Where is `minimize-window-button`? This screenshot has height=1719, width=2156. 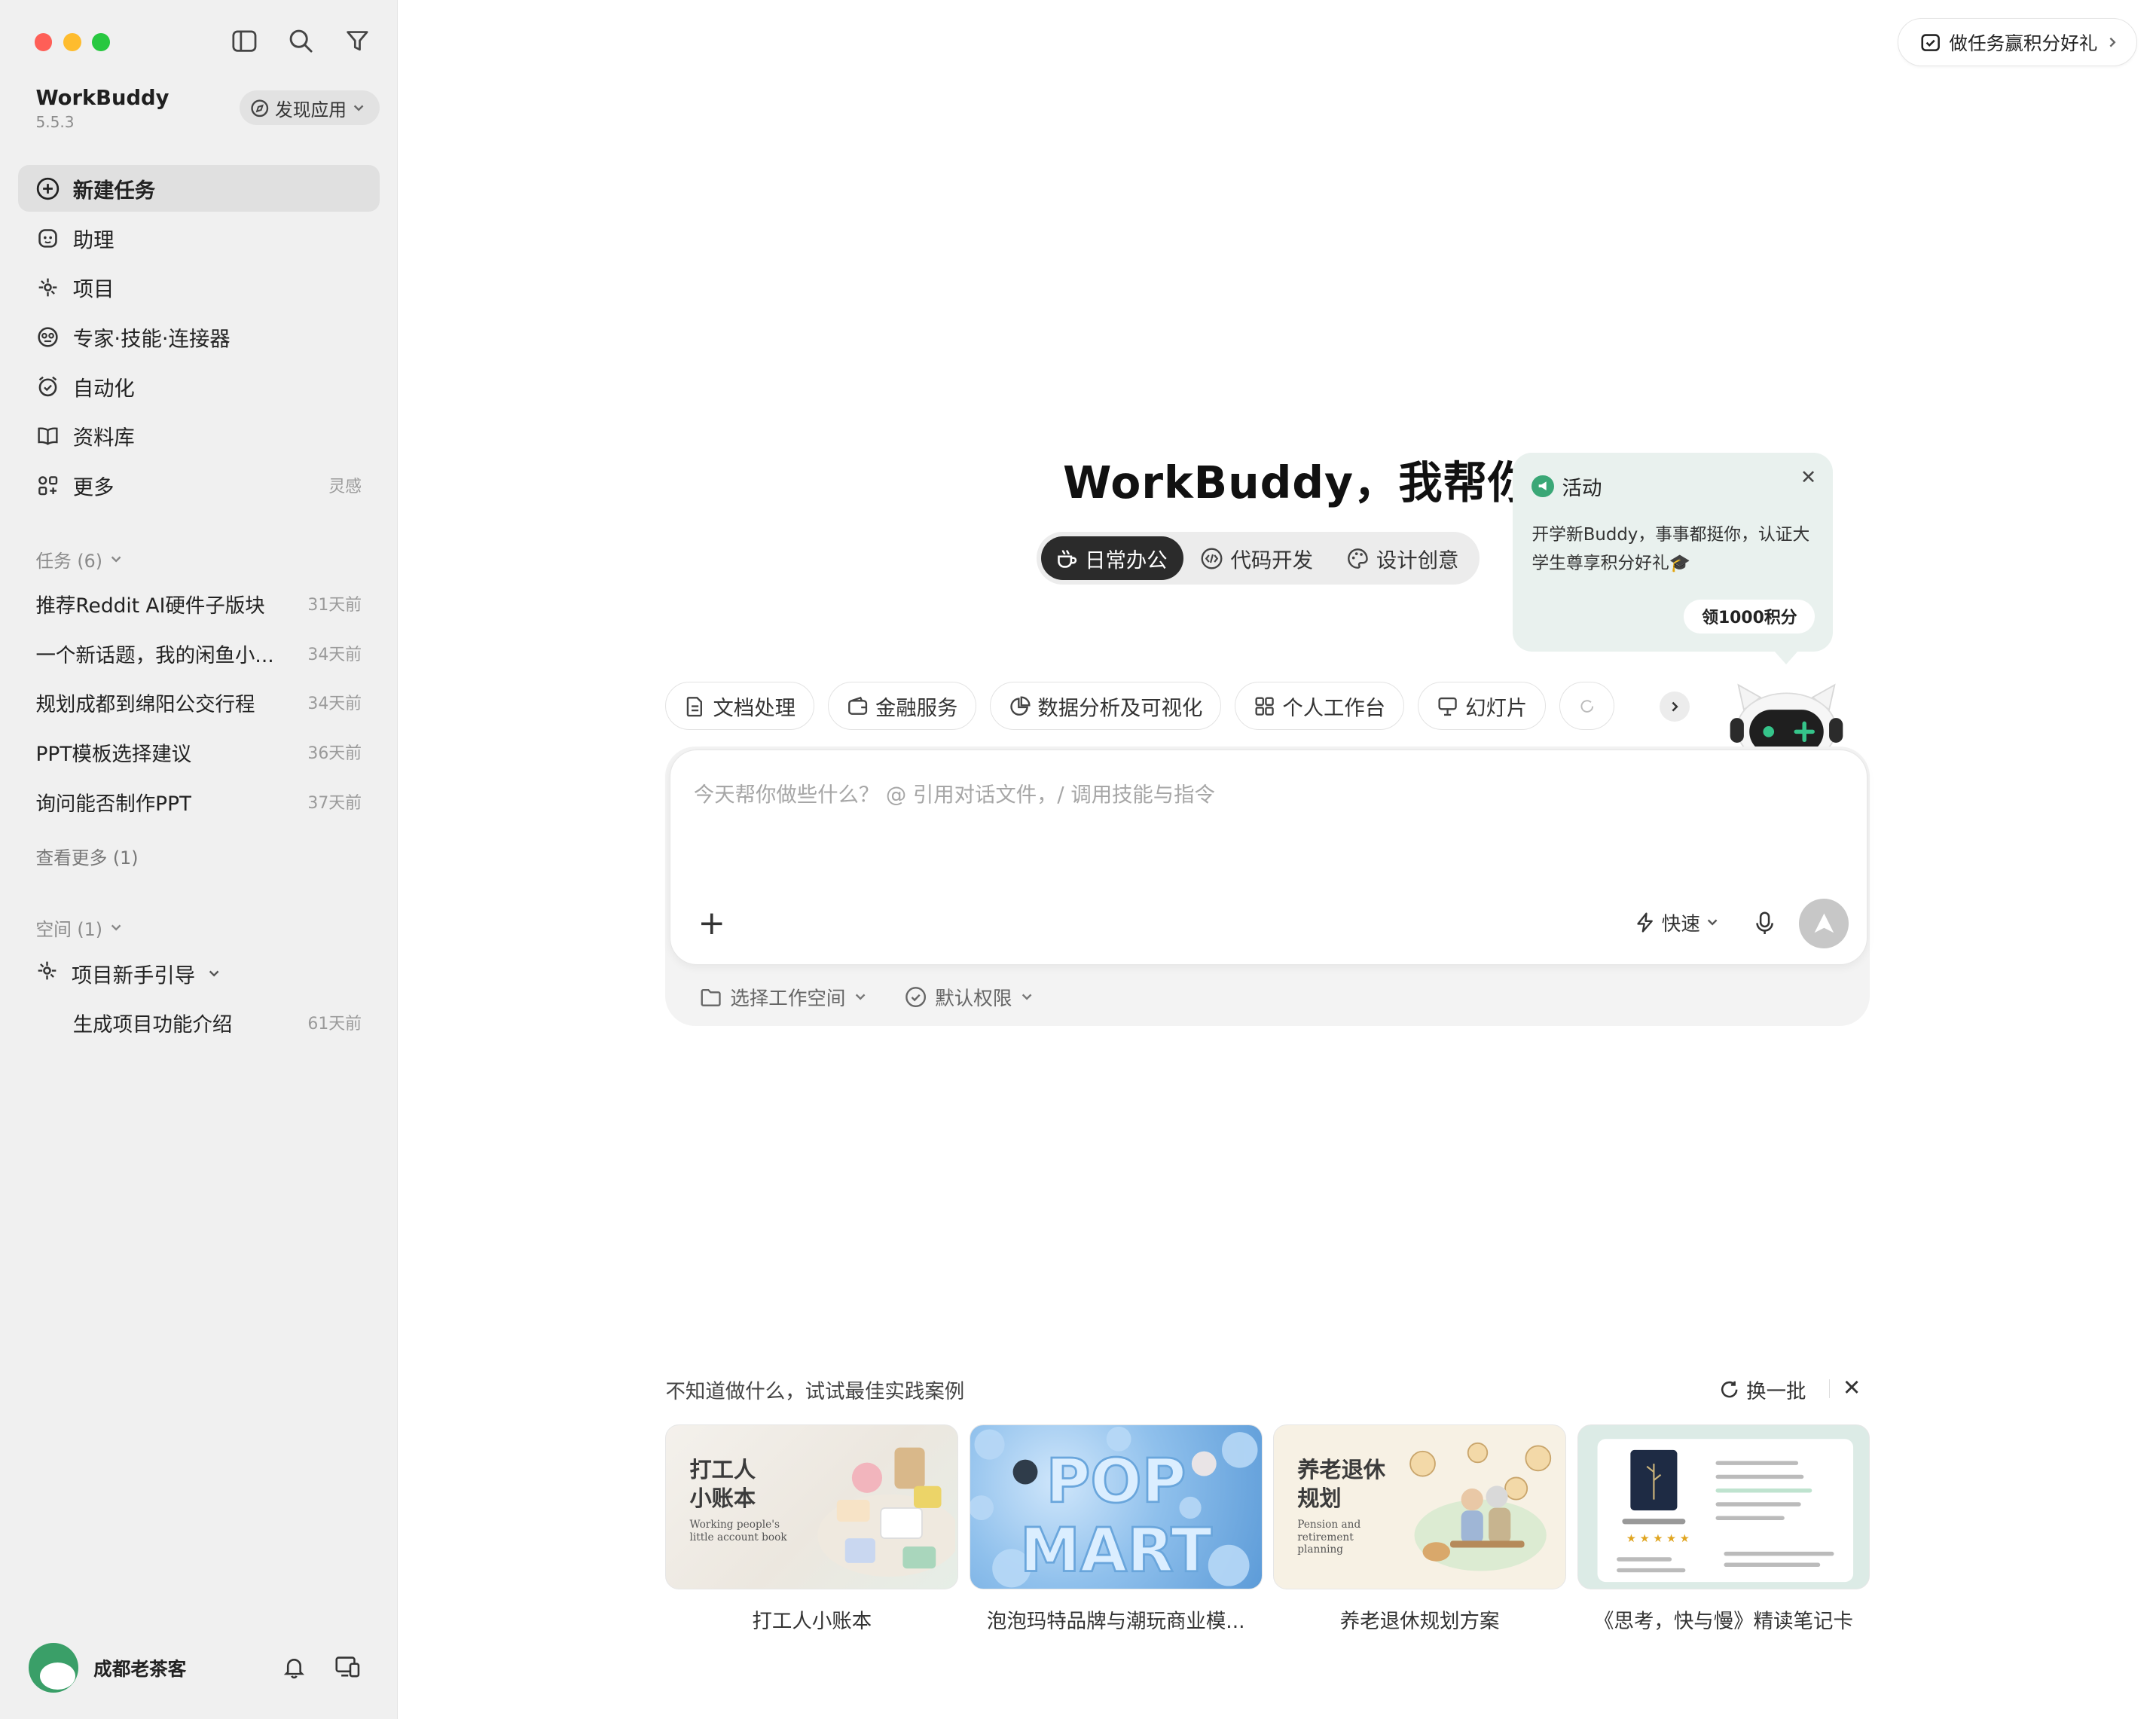 minimize-window-button is located at coordinates (72, 41).